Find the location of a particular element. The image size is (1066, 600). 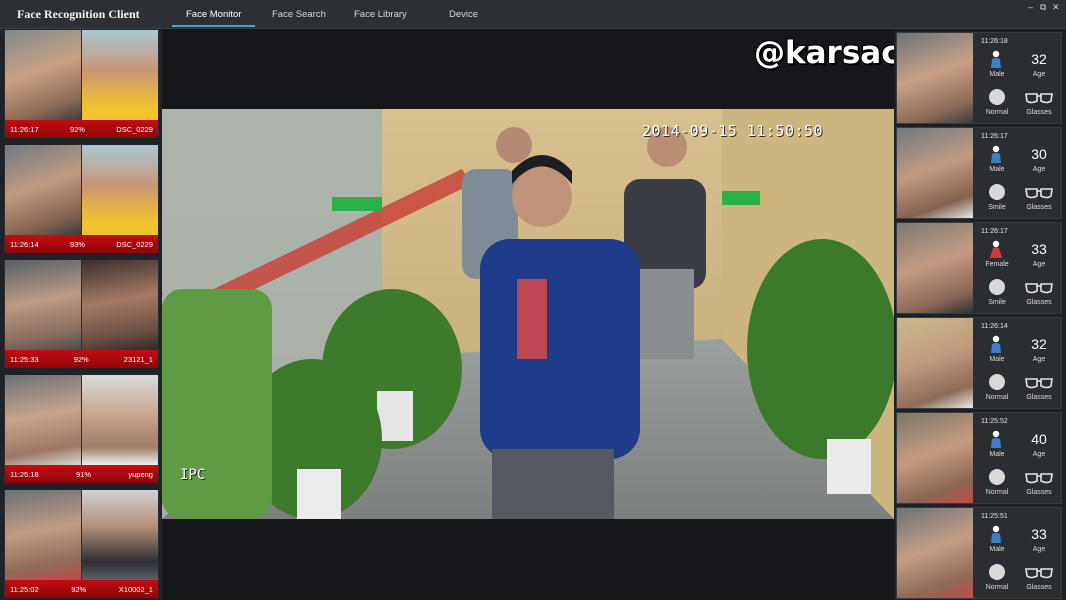

minimize-icon: – is located at coordinates (1030, 7).